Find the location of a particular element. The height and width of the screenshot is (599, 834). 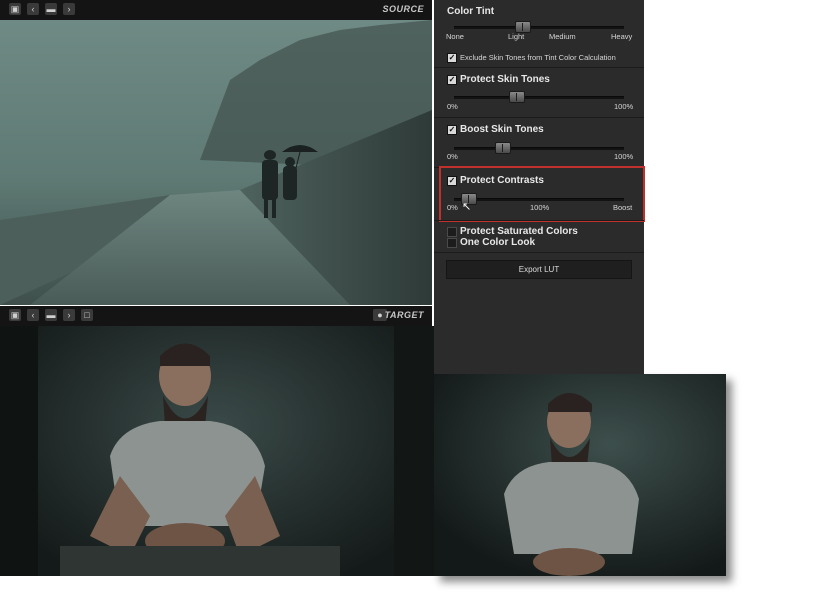

color-tint-title: Color Tint is located at coordinates (471, 11).